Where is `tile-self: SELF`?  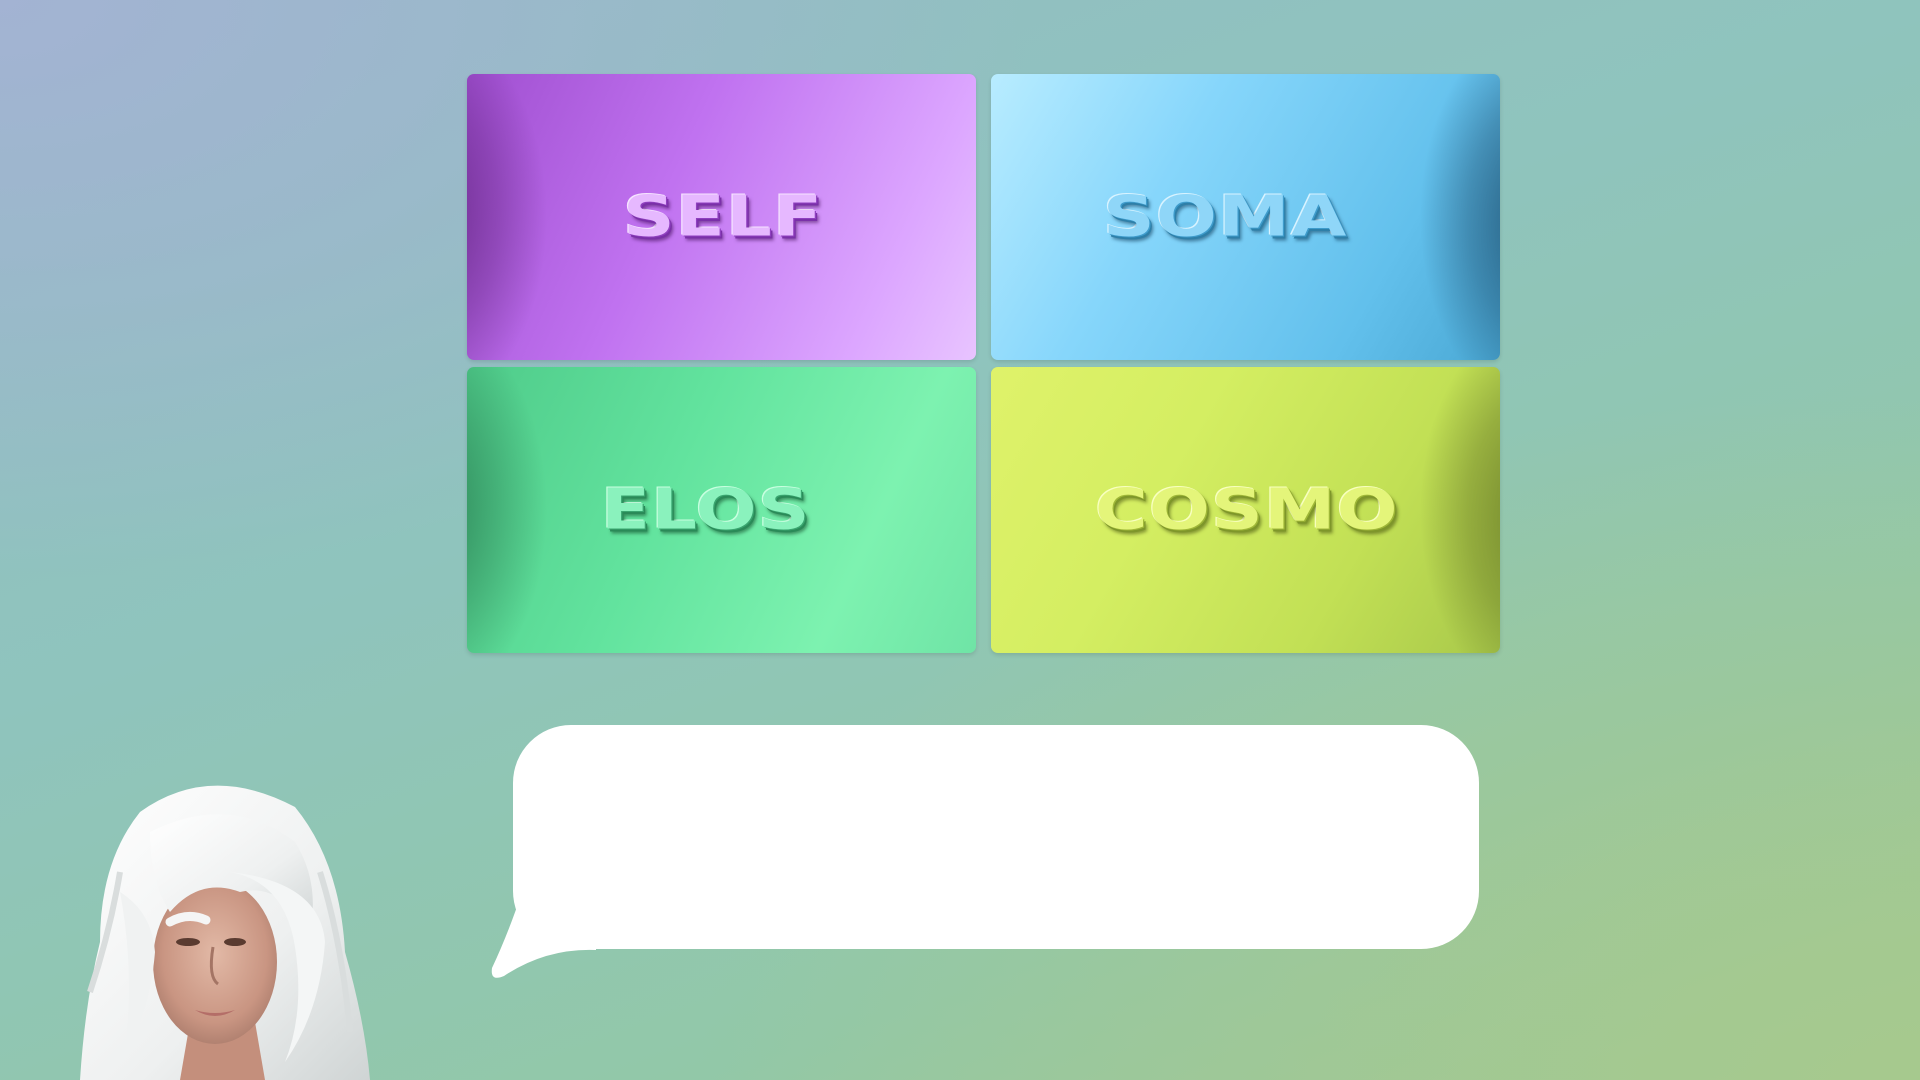
tile-self: SELF is located at coordinates (721, 217).